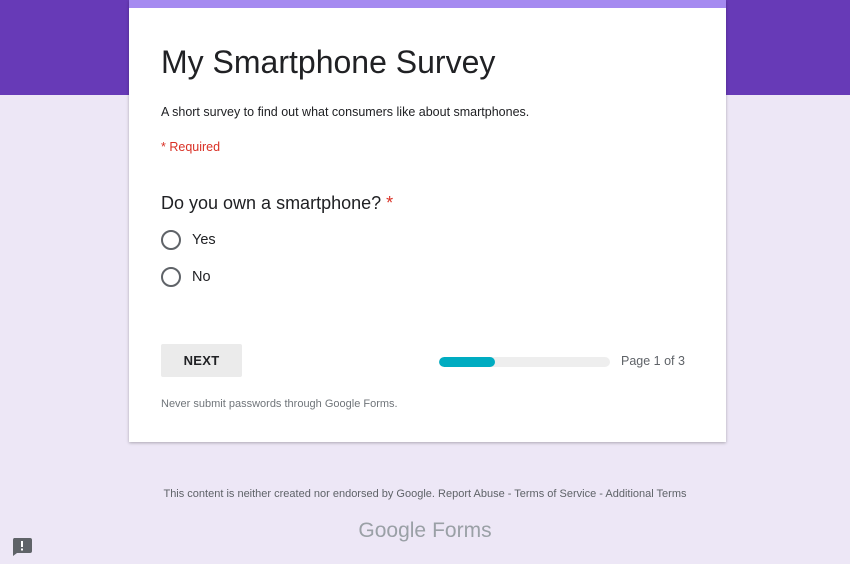 The width and height of the screenshot is (850, 564). I want to click on option-no-label: No, so click(201, 277).